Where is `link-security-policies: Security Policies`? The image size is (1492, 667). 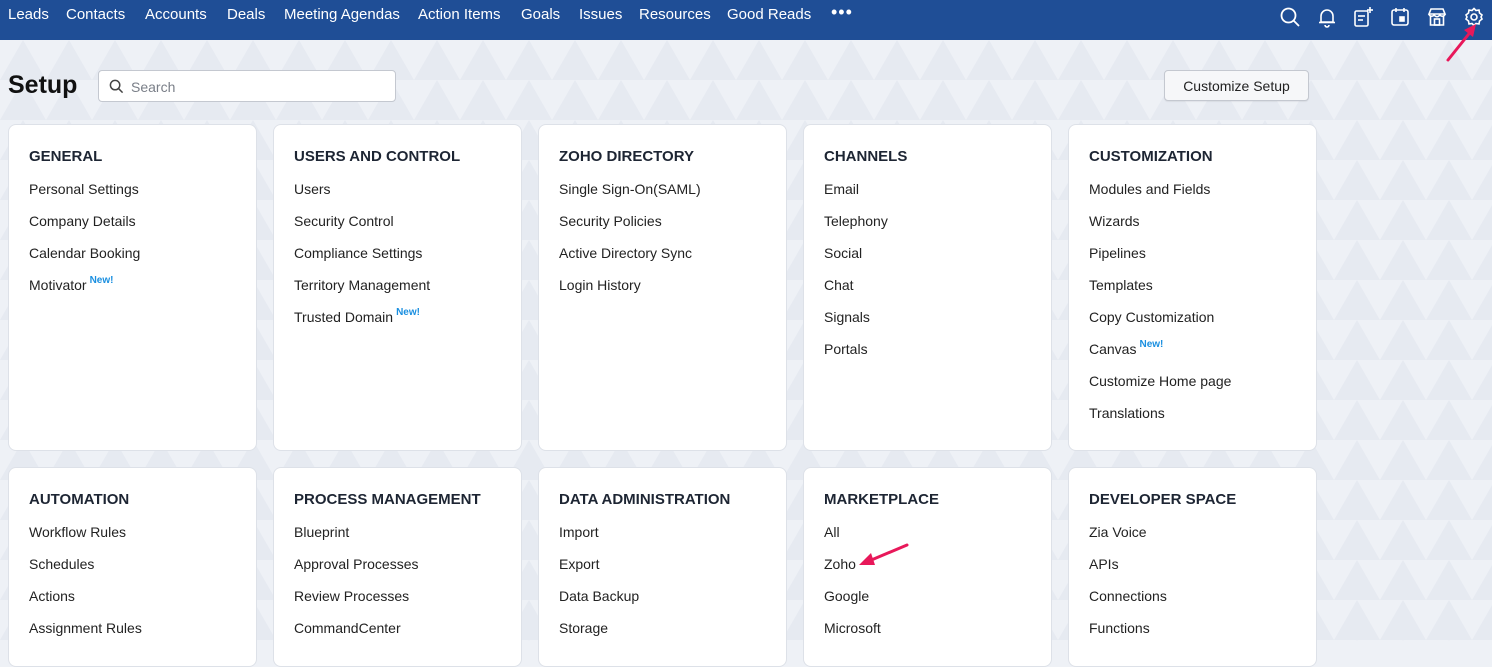
link-security-policies: Security Policies is located at coordinates (610, 221).